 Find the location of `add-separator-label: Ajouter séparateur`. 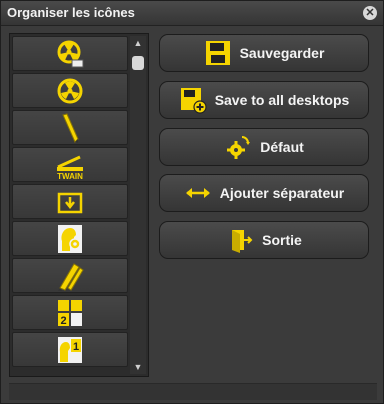

add-separator-label: Ajouter séparateur is located at coordinates (282, 193).